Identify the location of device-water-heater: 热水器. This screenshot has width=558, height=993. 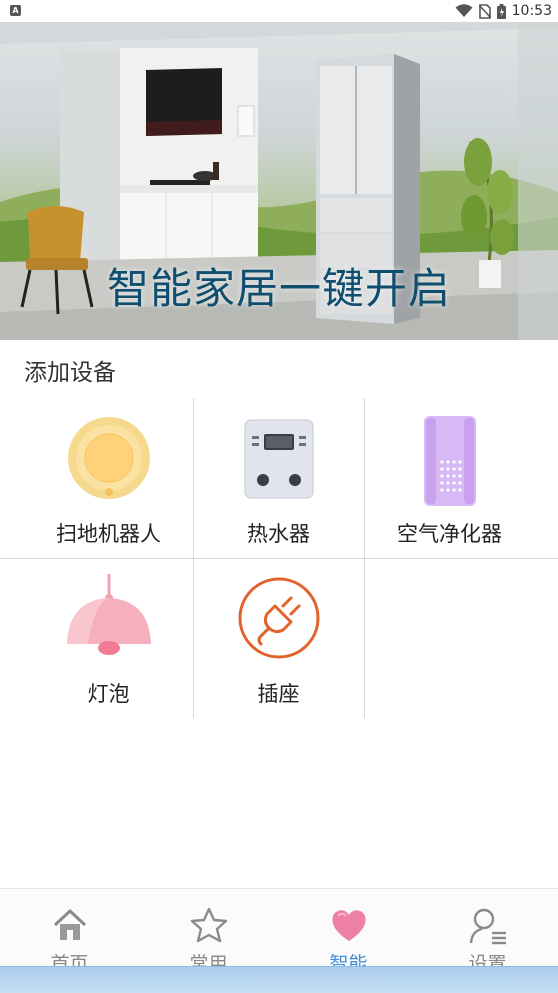
(278, 478).